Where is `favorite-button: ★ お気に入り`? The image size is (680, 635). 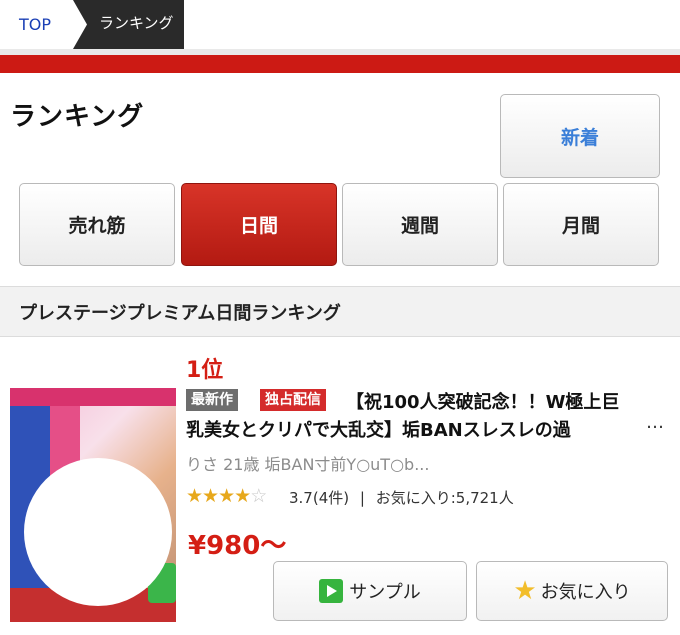
favorite-button: ★ お気に入り is located at coordinates (572, 591).